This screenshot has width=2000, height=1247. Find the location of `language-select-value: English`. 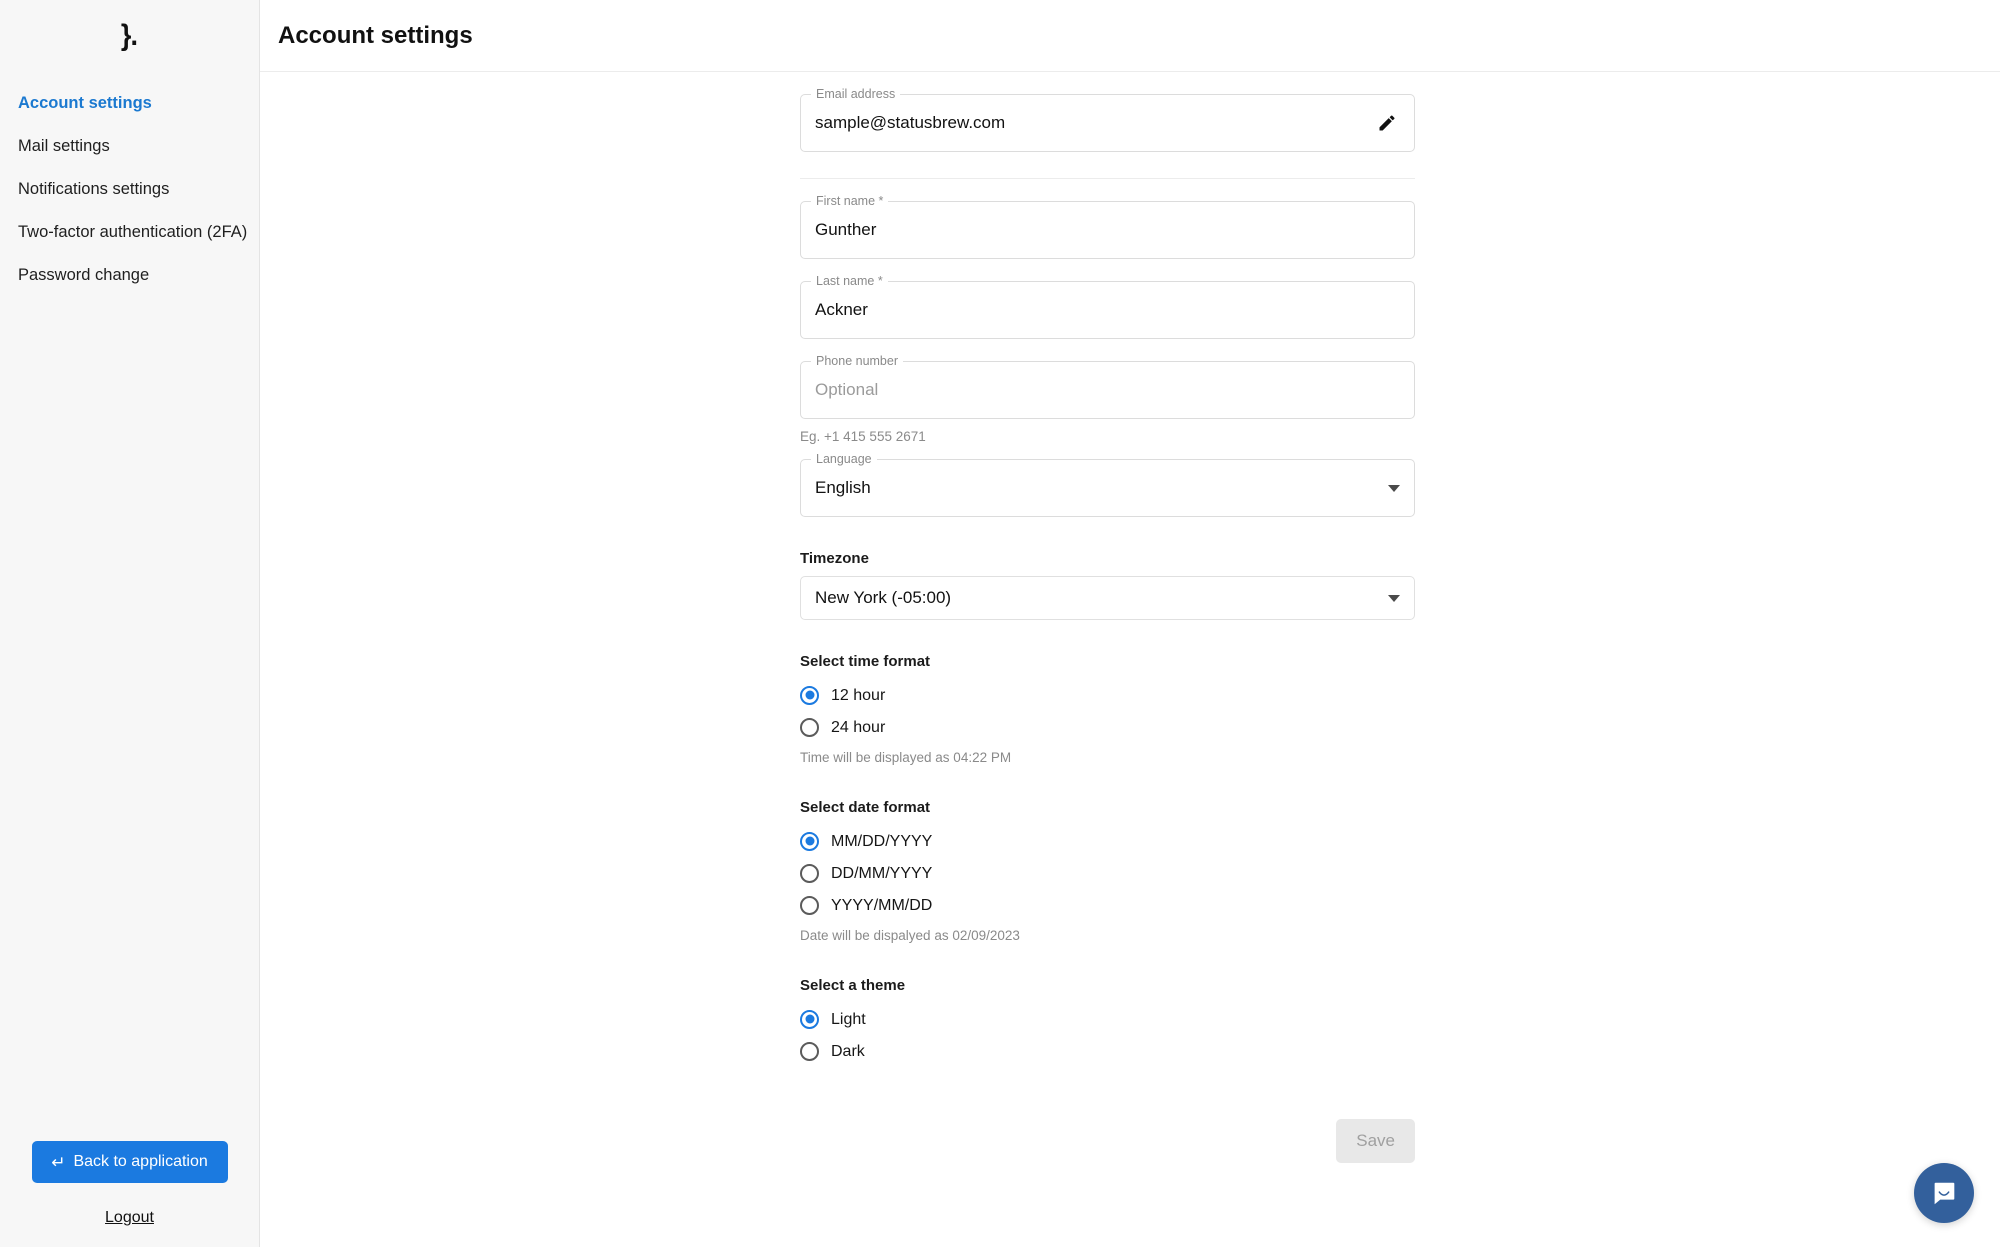

language-select-value: English is located at coordinates (843, 487).